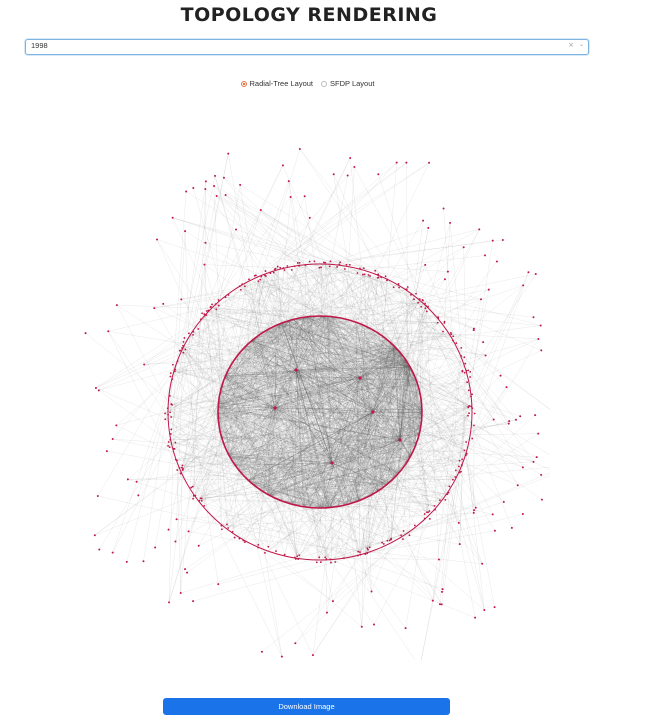 The image size is (645, 723). I want to click on chevron-down-icon: ⌄, so click(581, 44).